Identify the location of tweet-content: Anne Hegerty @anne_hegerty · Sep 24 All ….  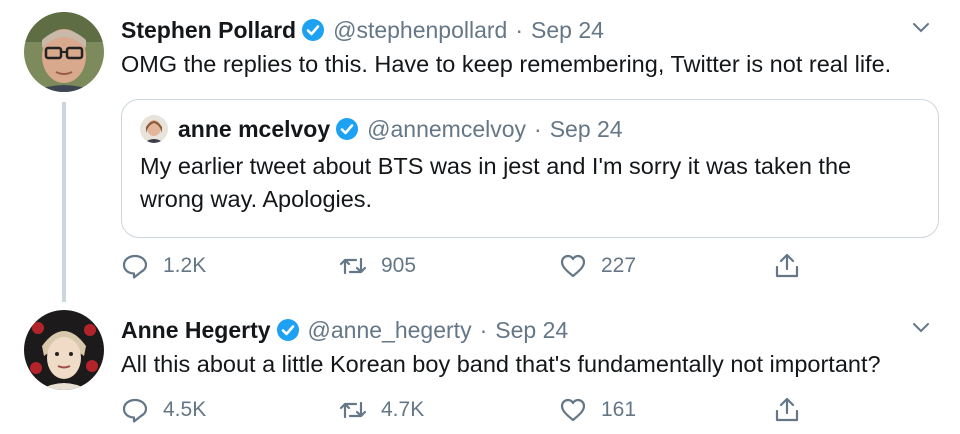
(530, 346).